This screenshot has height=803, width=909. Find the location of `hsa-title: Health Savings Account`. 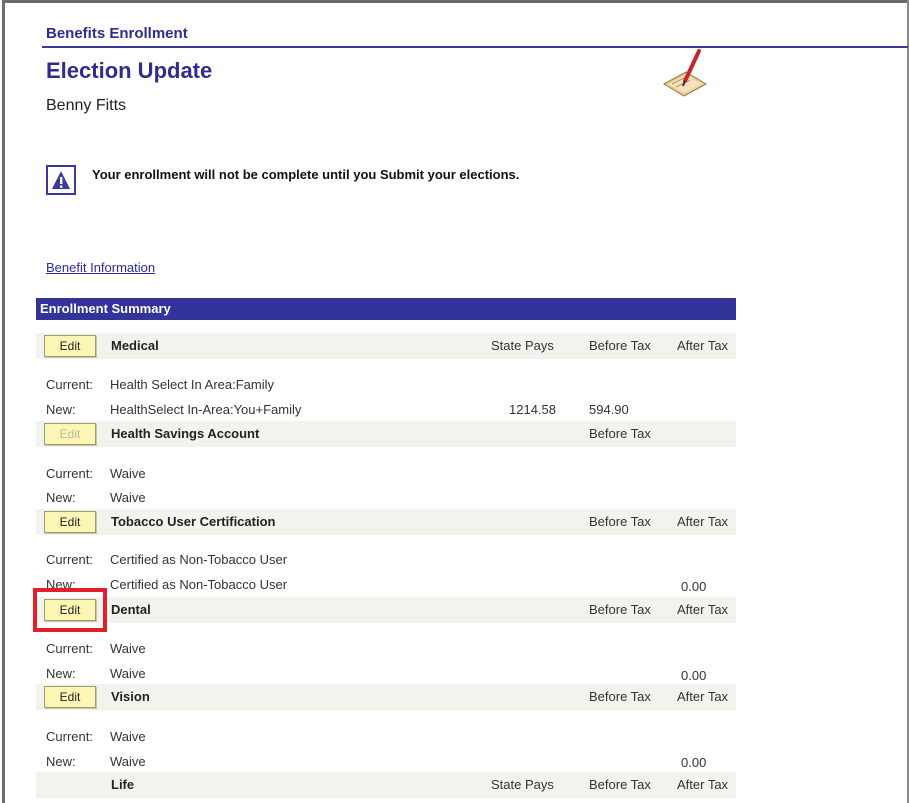

hsa-title: Health Savings Account is located at coordinates (185, 433).